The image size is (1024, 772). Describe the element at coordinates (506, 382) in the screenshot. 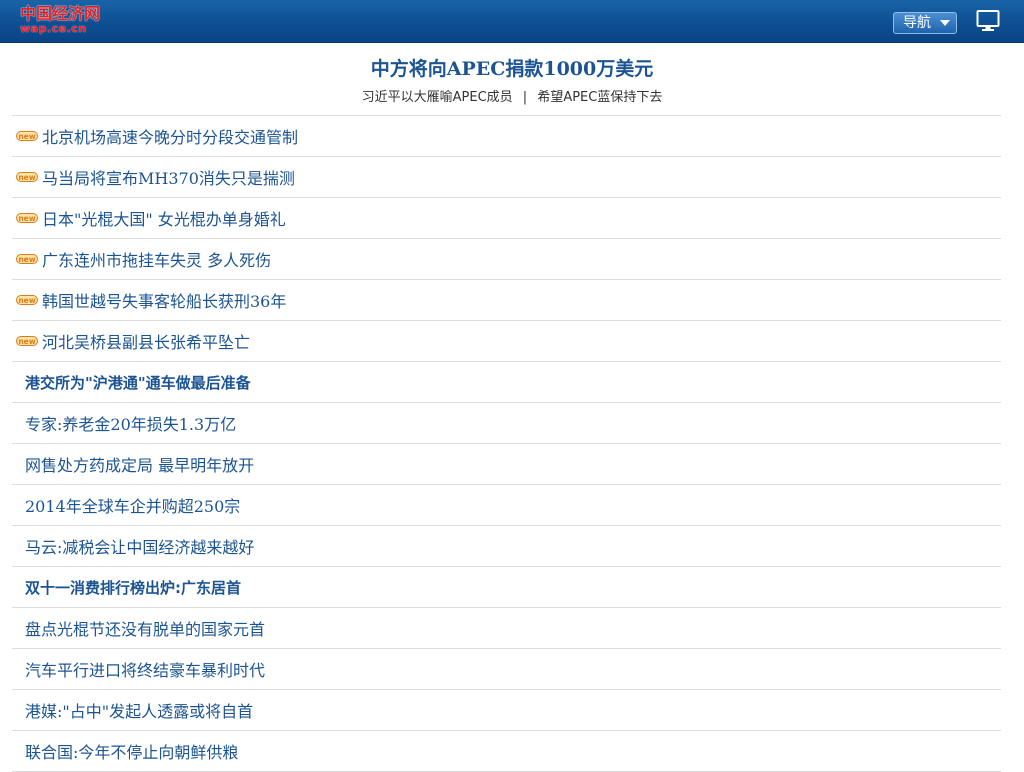

I see `news-item: 港交所为"沪港通"通车做最后准备` at that location.